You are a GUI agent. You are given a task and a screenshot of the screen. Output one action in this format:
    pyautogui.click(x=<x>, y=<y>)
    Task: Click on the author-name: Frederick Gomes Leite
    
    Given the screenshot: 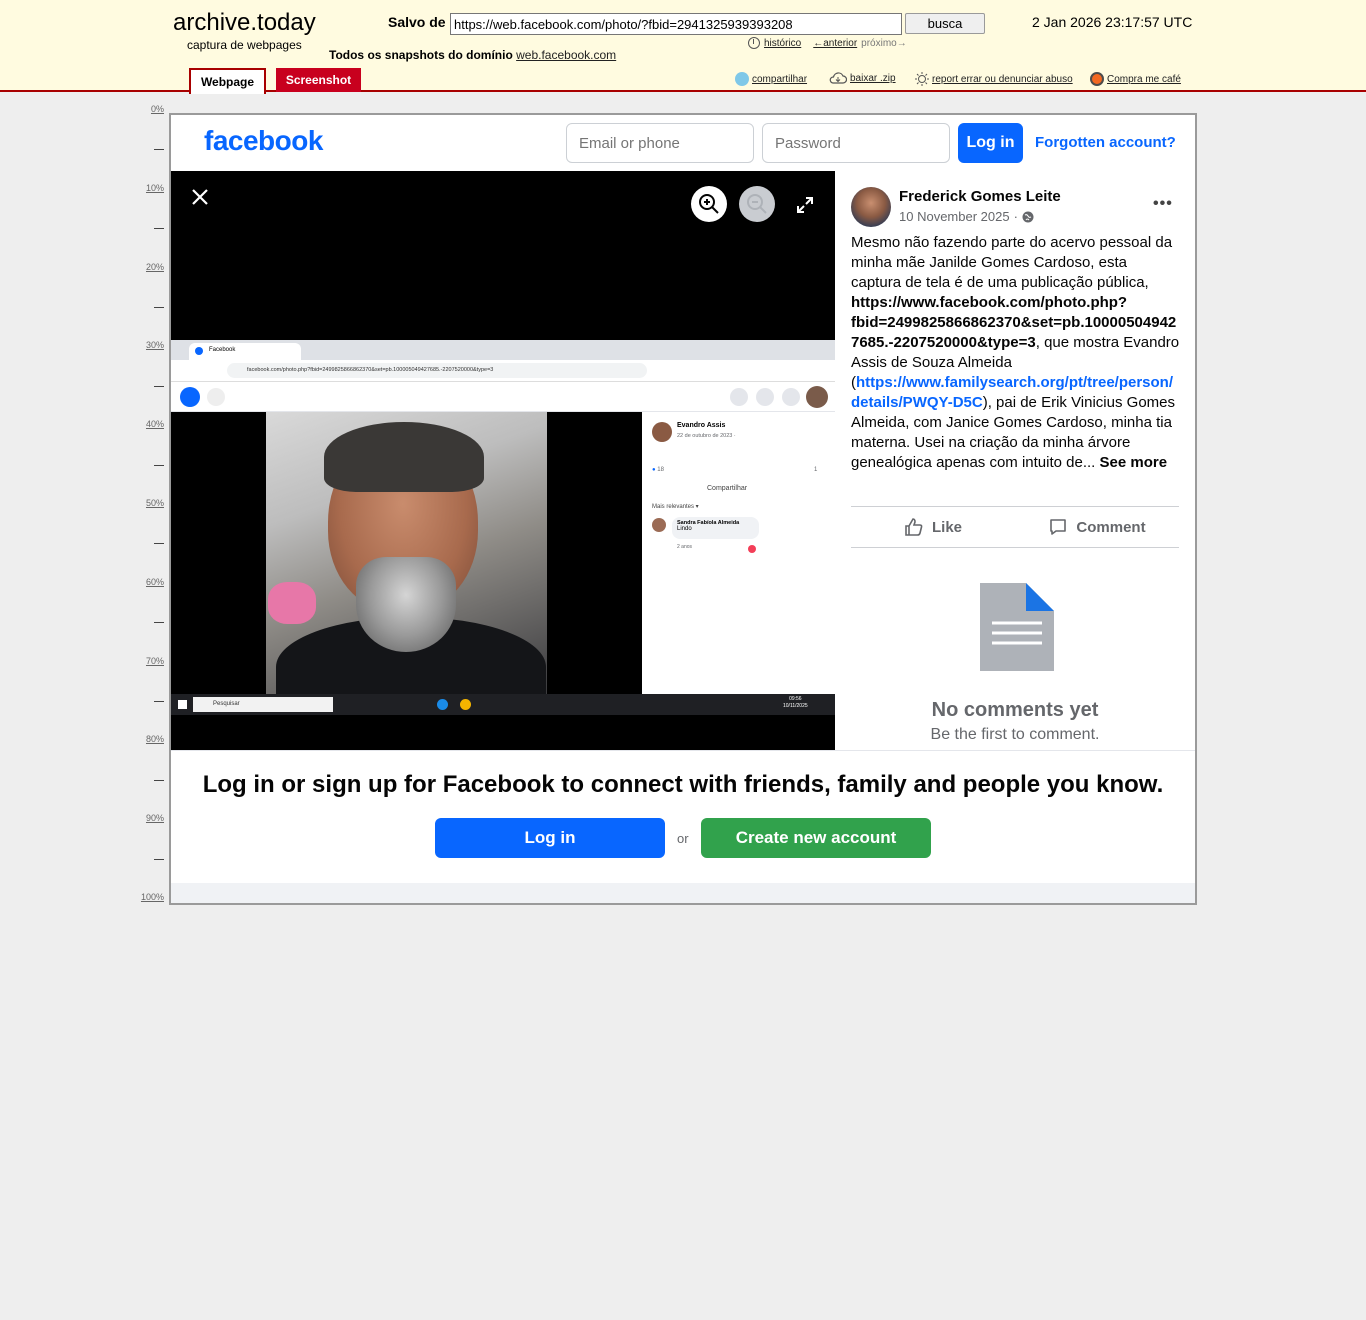 What is the action you would take?
    pyautogui.click(x=980, y=196)
    